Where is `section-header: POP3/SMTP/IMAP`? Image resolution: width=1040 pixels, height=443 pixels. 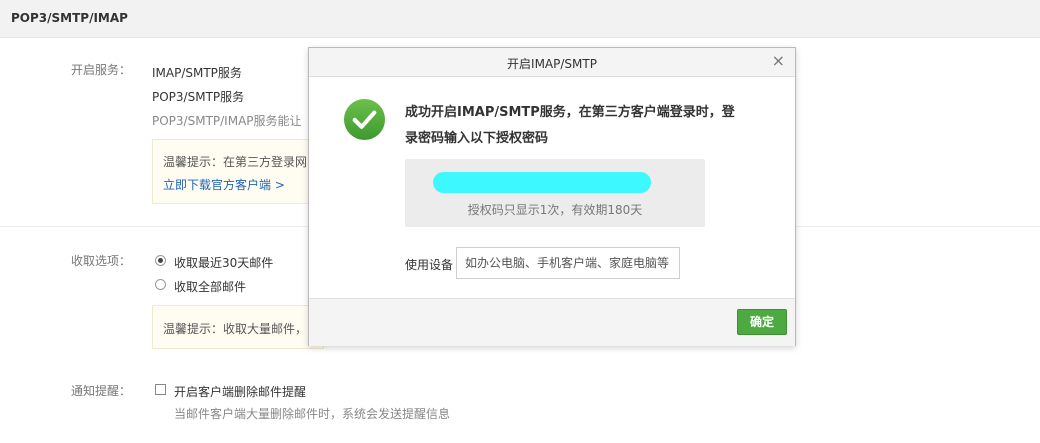 section-header: POP3/SMTP/IMAP is located at coordinates (520, 19).